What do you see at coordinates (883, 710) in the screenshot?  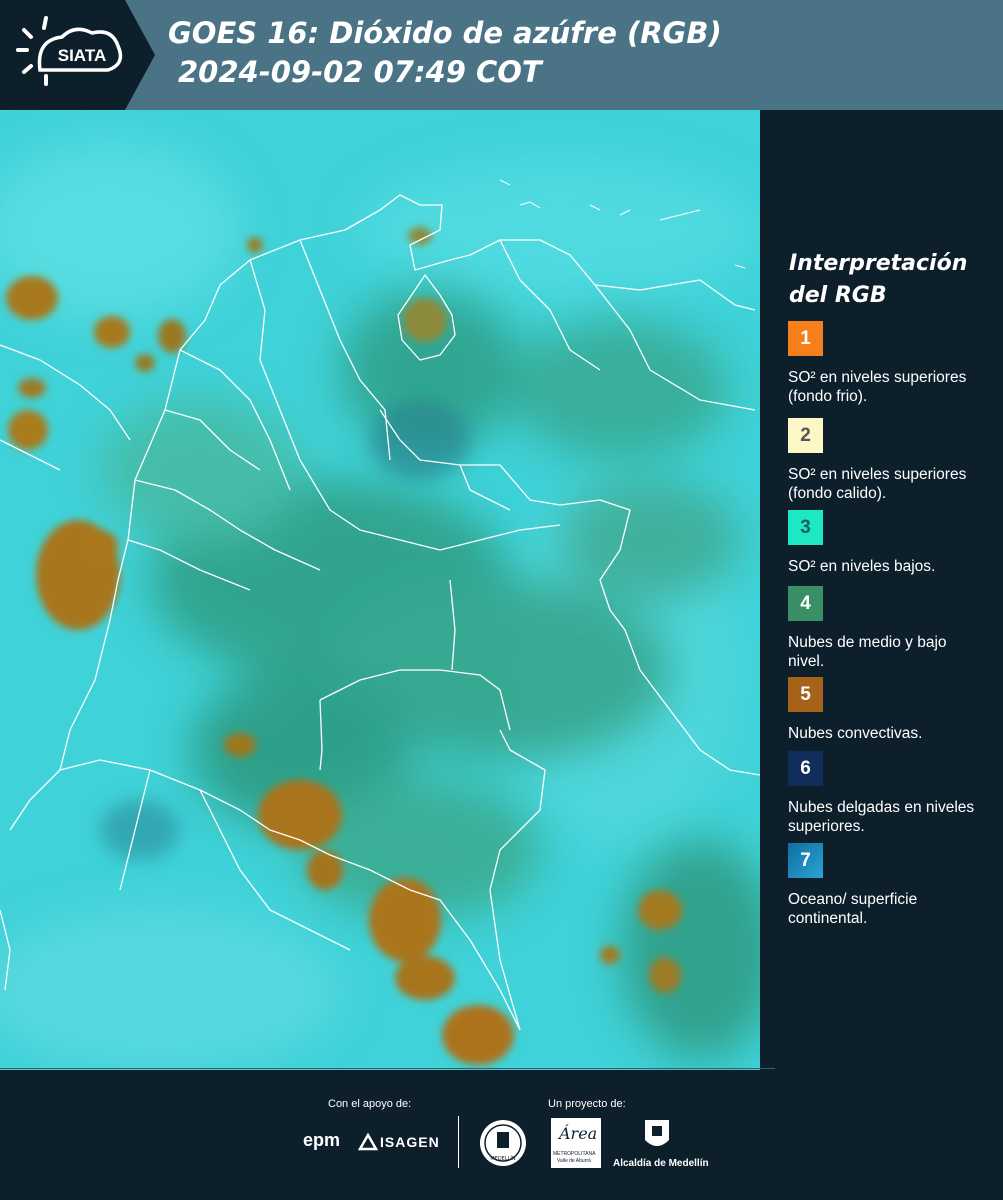 I see `legend-item-5: 5 Nubes convectivas.` at bounding box center [883, 710].